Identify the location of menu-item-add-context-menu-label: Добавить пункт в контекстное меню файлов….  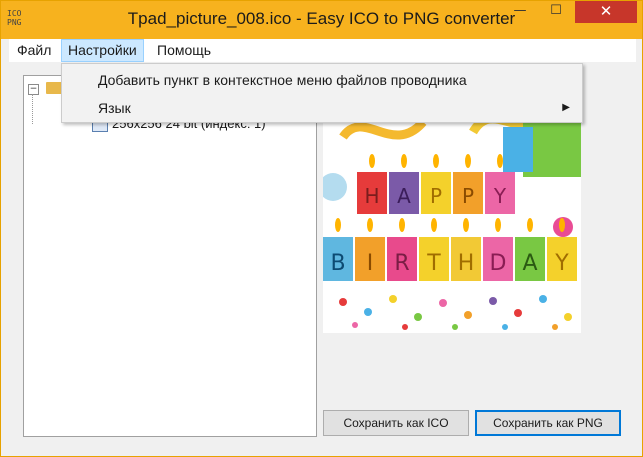
(282, 80).